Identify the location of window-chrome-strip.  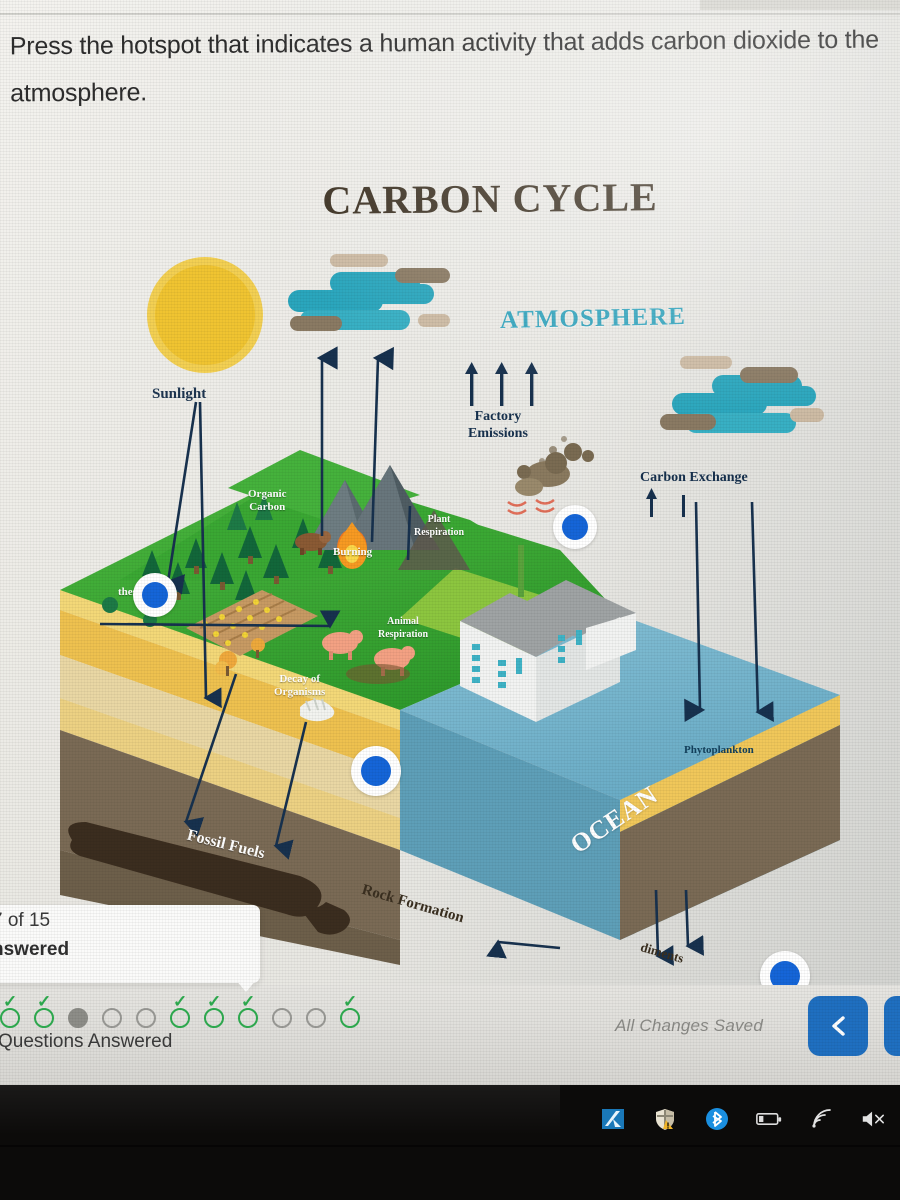
(800, 5).